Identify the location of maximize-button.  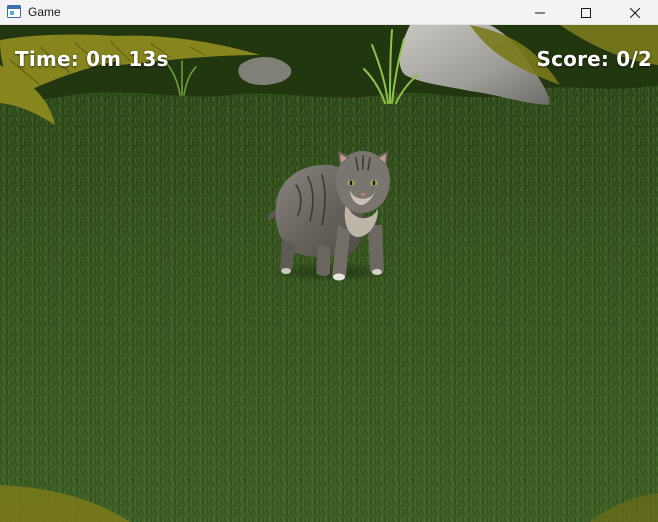
(586, 12).